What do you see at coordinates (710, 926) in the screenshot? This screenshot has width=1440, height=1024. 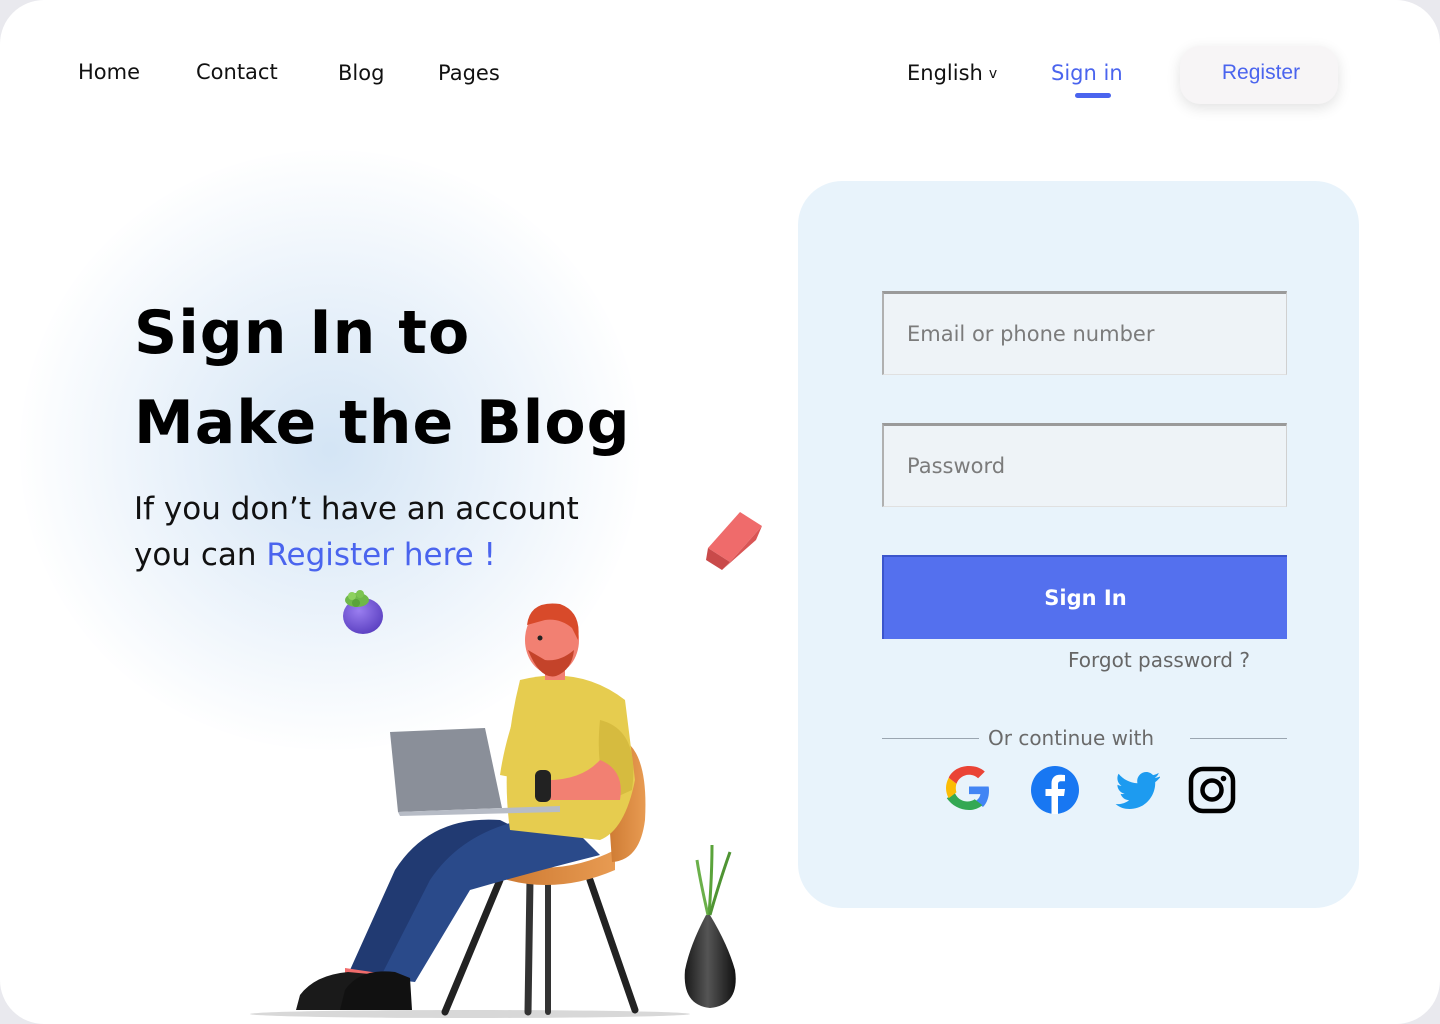 I see `vase-plant-icon` at bounding box center [710, 926].